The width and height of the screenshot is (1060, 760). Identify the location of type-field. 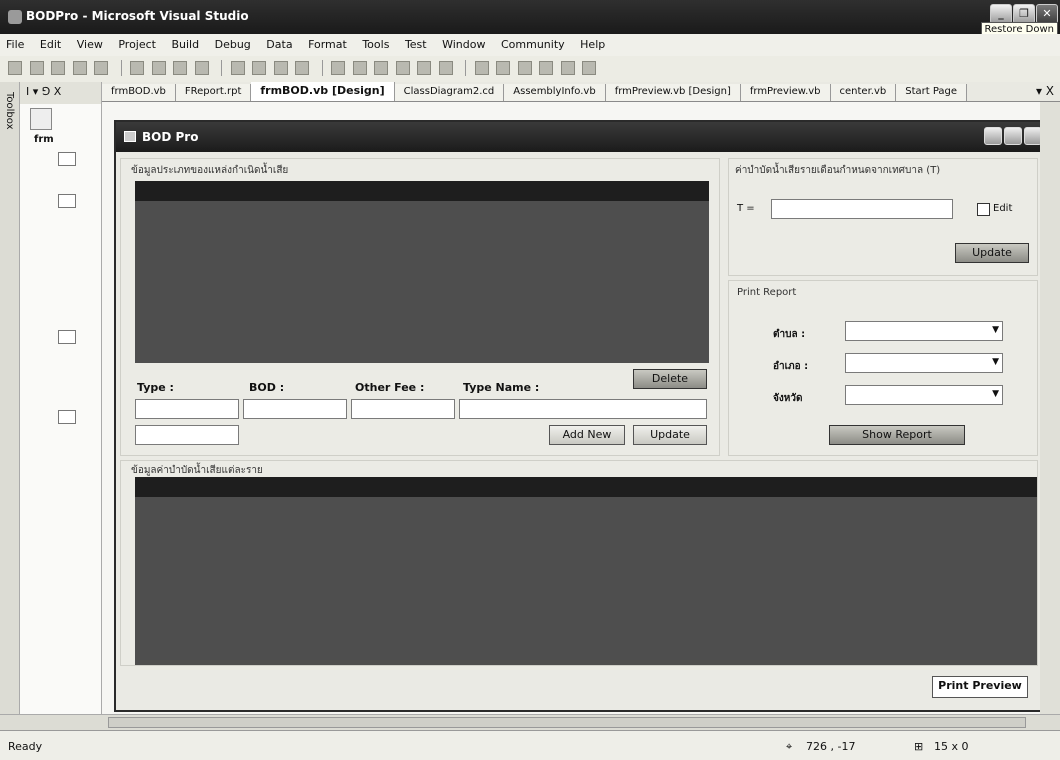
(187, 409).